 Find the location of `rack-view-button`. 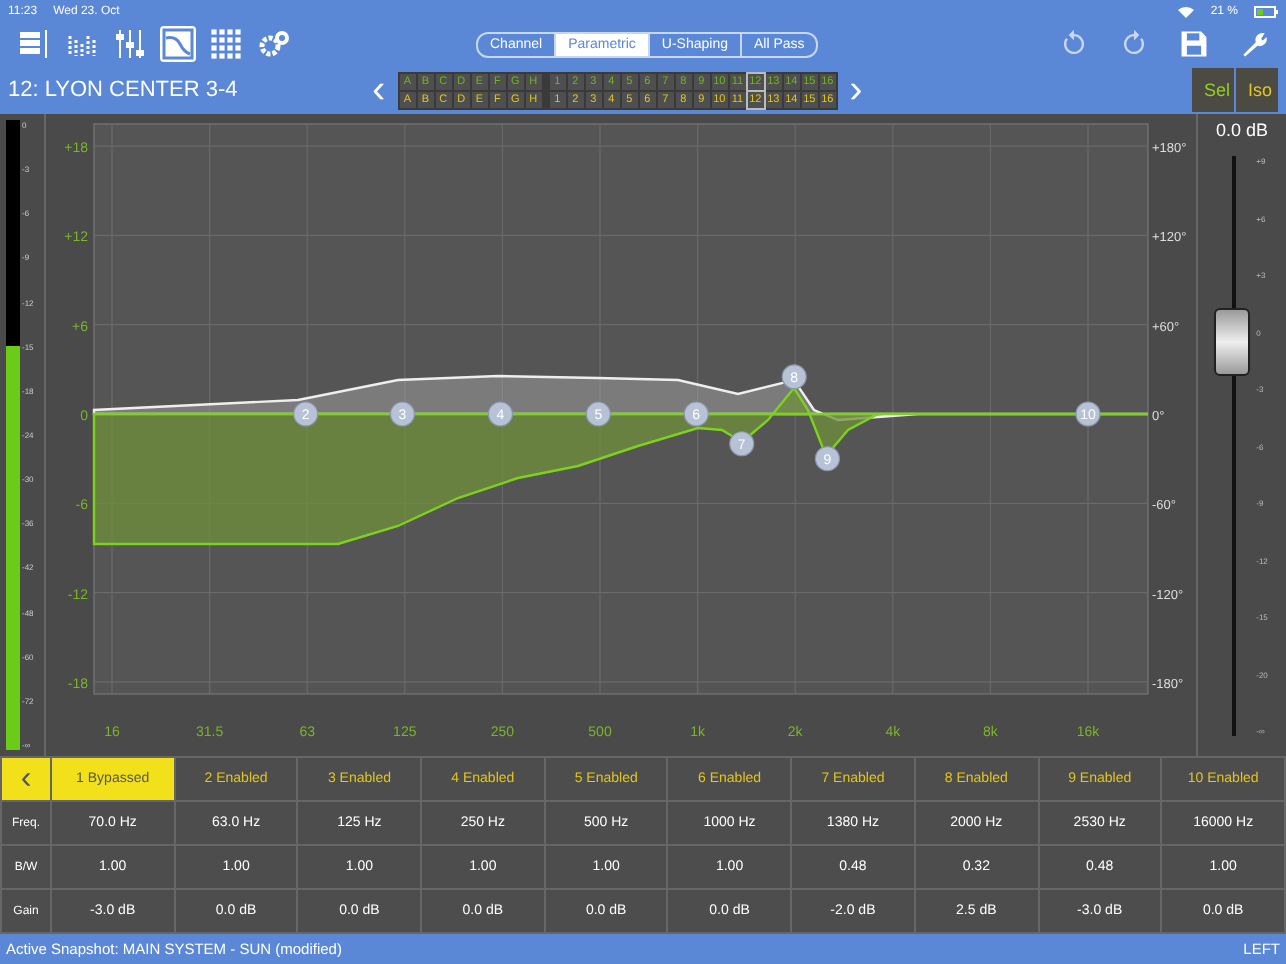

rack-view-button is located at coordinates (34, 44).